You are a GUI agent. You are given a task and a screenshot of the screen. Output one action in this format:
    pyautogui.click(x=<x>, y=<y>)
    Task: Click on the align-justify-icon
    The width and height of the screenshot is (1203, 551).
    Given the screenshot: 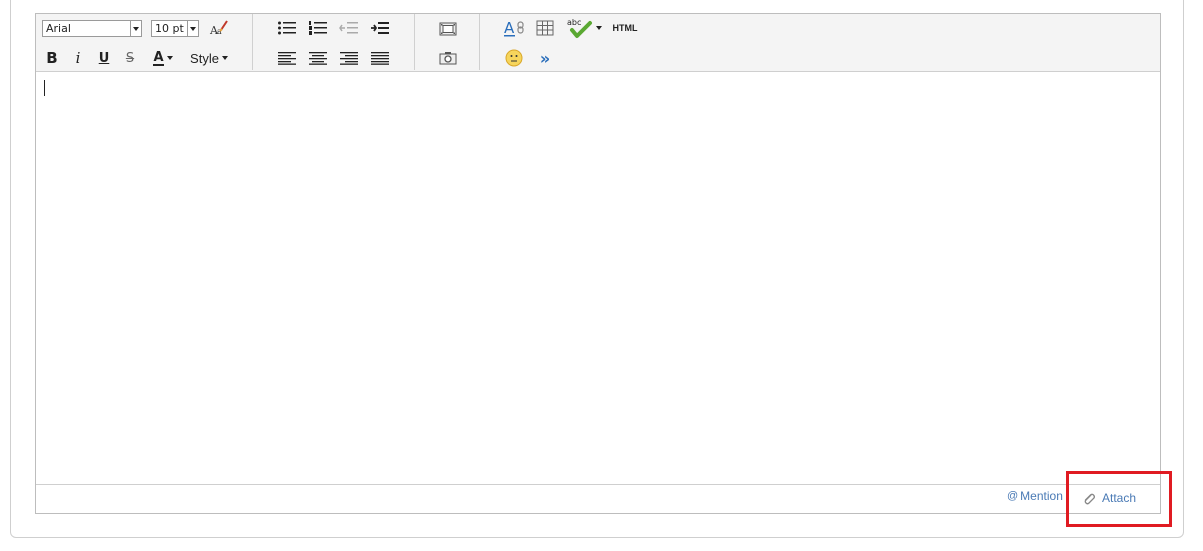 What is the action you would take?
    pyautogui.click(x=380, y=58)
    